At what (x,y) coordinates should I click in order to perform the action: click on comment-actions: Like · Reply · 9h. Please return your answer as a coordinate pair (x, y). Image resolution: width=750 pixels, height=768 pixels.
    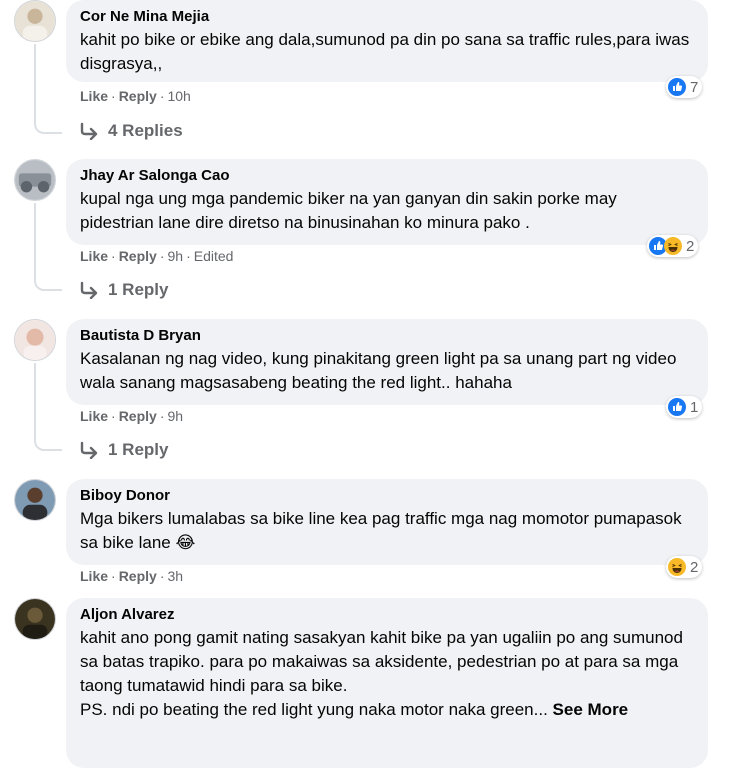
    Looking at the image, I should click on (132, 416).